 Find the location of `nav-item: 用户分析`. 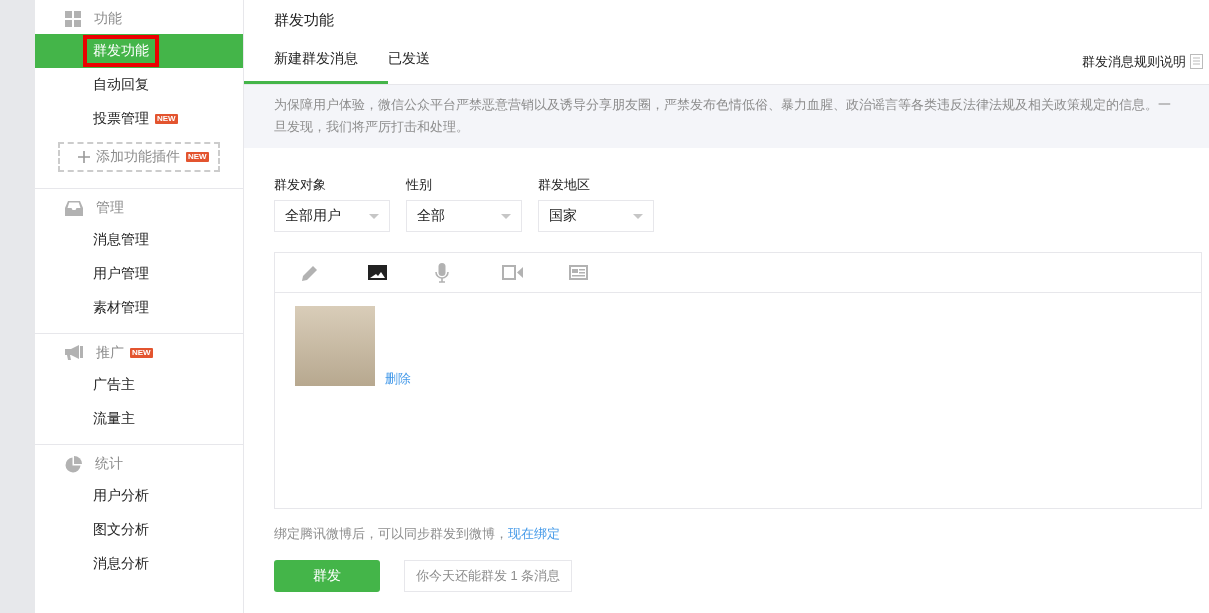

nav-item: 用户分析 is located at coordinates (139, 496).